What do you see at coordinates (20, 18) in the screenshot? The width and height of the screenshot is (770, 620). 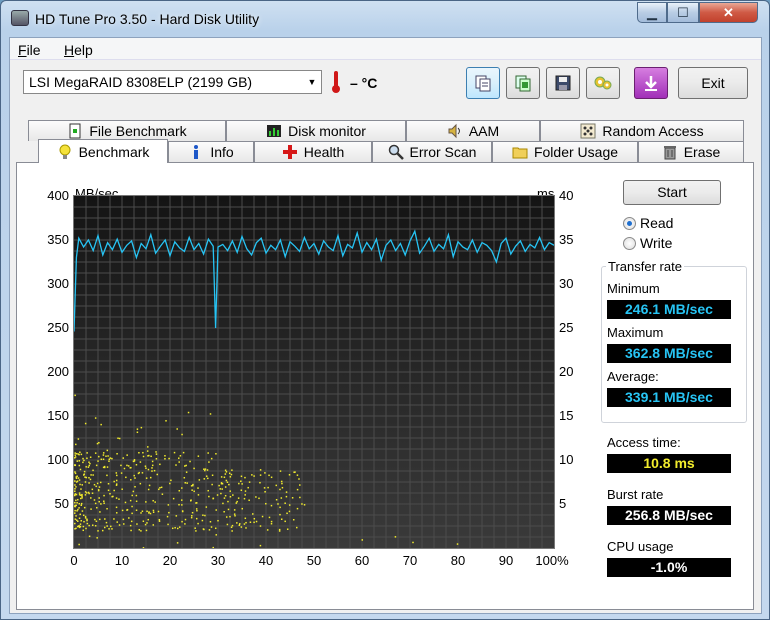 I see `hdtune-app-icon` at bounding box center [20, 18].